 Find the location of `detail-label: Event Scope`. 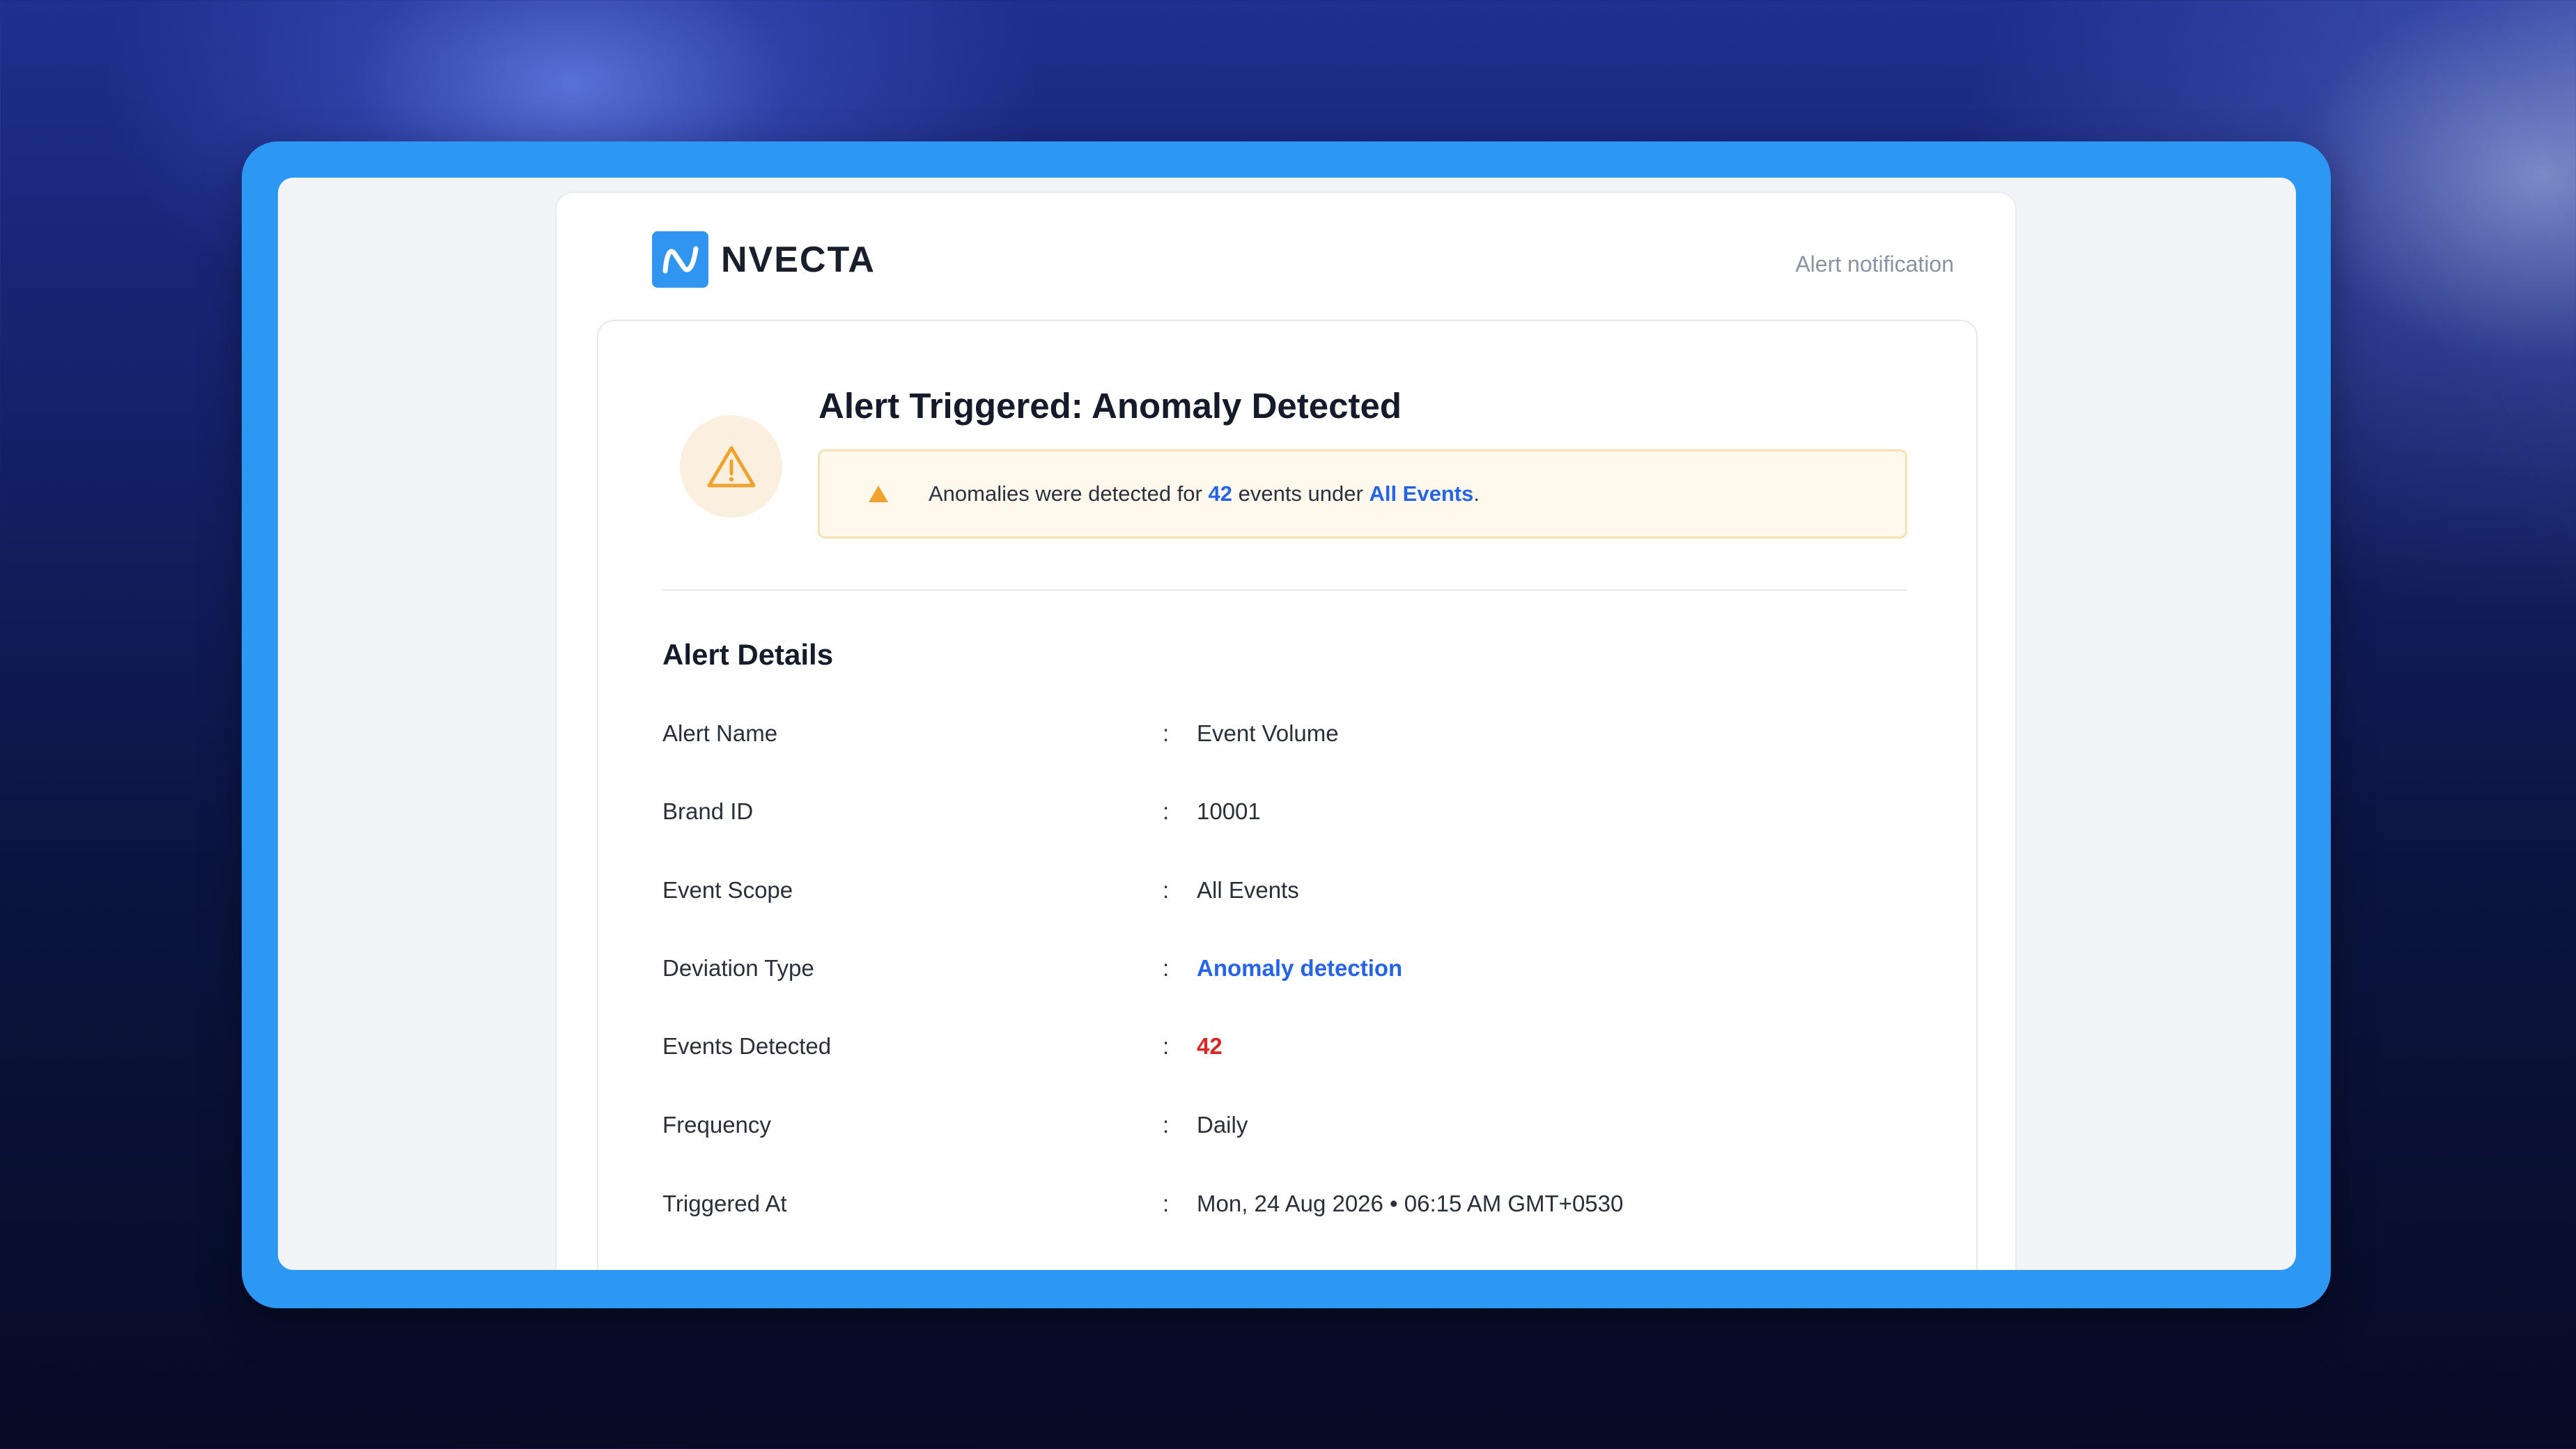

detail-label: Event Scope is located at coordinates (727, 890).